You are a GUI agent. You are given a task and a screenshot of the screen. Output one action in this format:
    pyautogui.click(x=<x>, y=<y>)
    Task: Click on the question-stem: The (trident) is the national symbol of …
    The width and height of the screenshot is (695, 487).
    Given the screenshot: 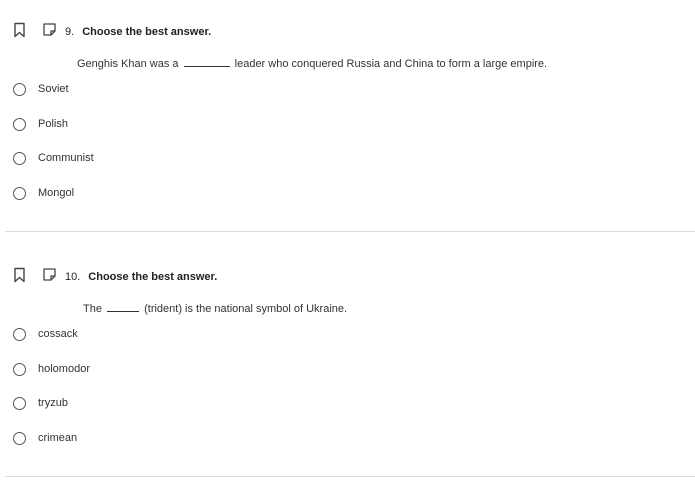 What is the action you would take?
    pyautogui.click(x=215, y=308)
    